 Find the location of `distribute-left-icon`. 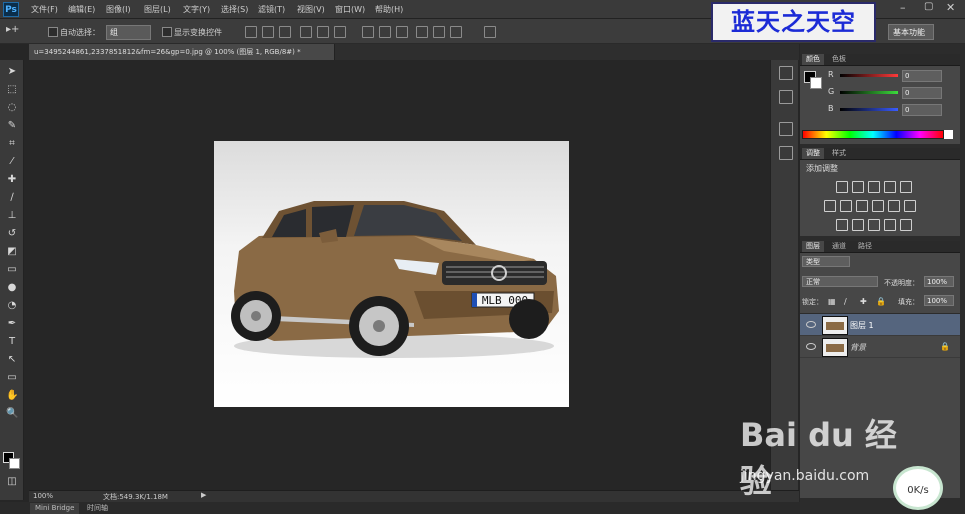

distribute-left-icon is located at coordinates (422, 32).